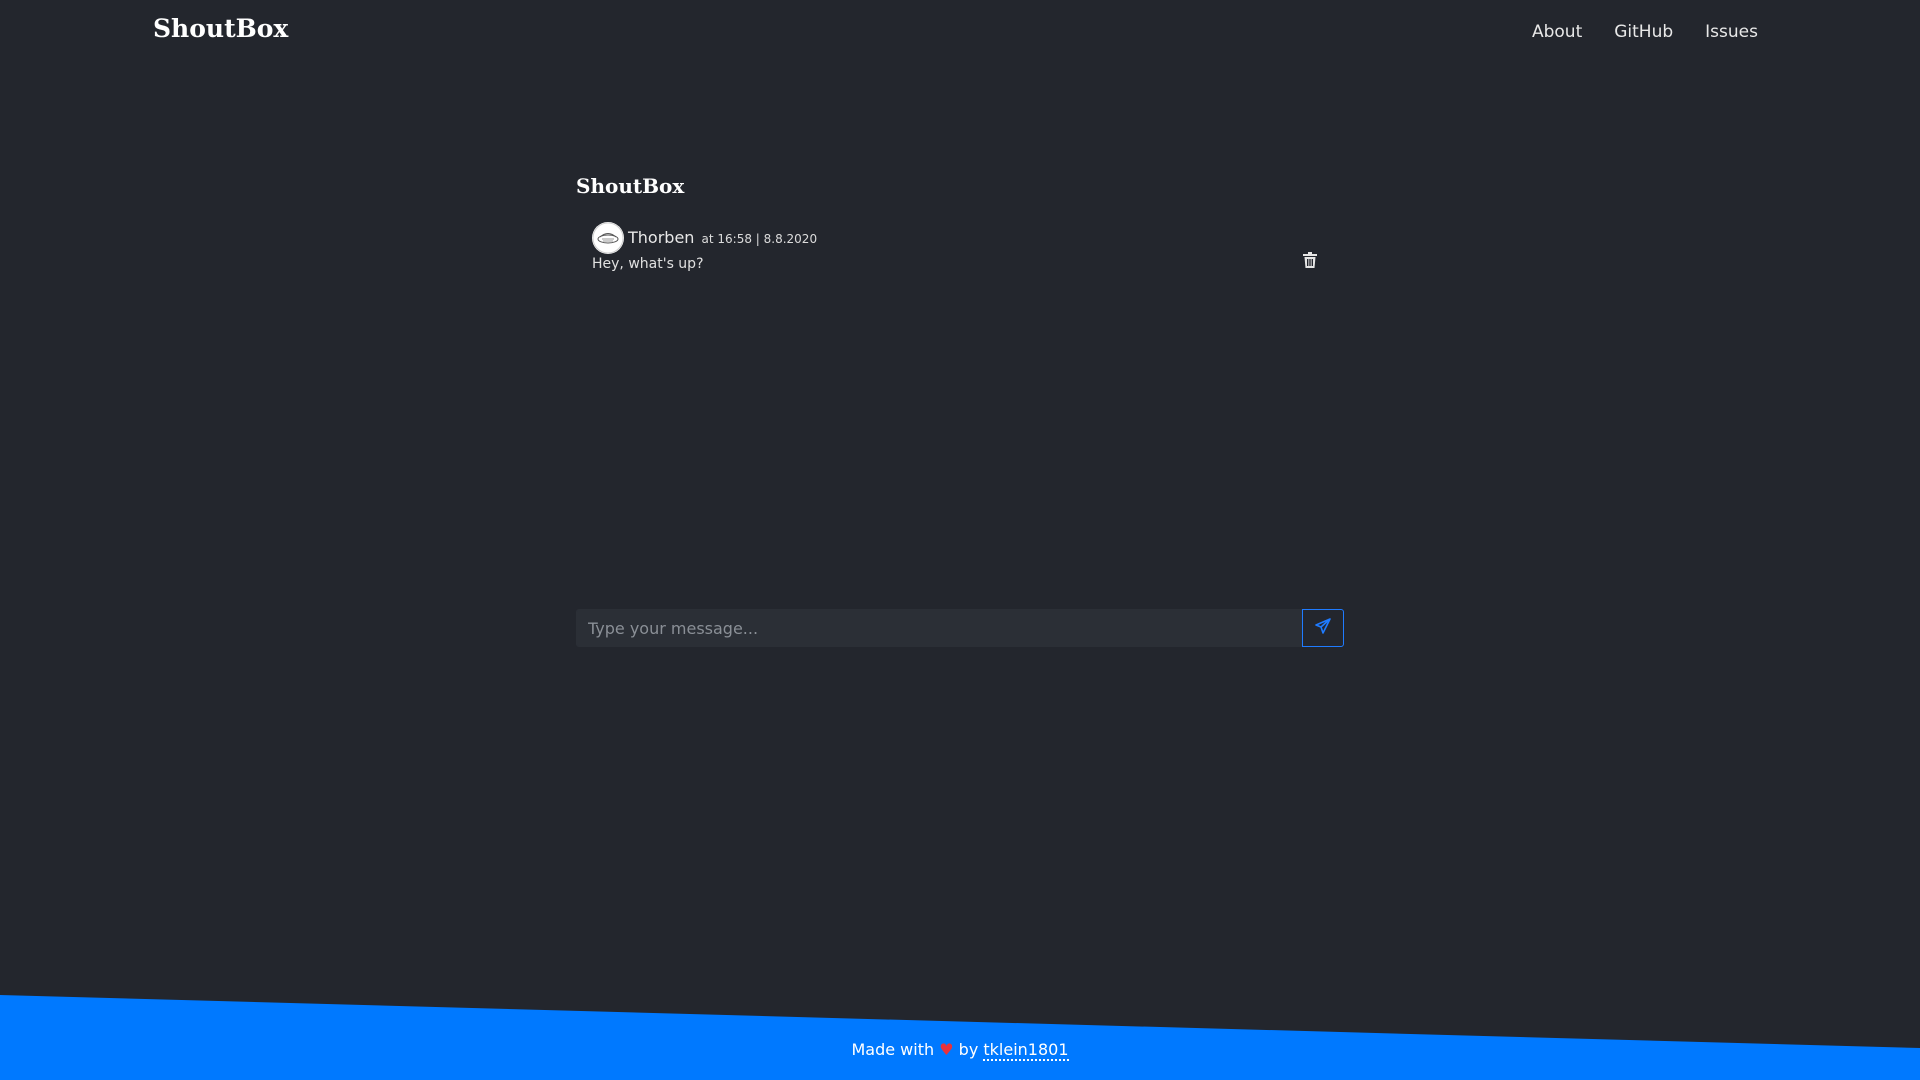 The height and width of the screenshot is (1080, 1920). Describe the element at coordinates (946, 1049) in the screenshot. I see `heart-icon: ♥` at that location.